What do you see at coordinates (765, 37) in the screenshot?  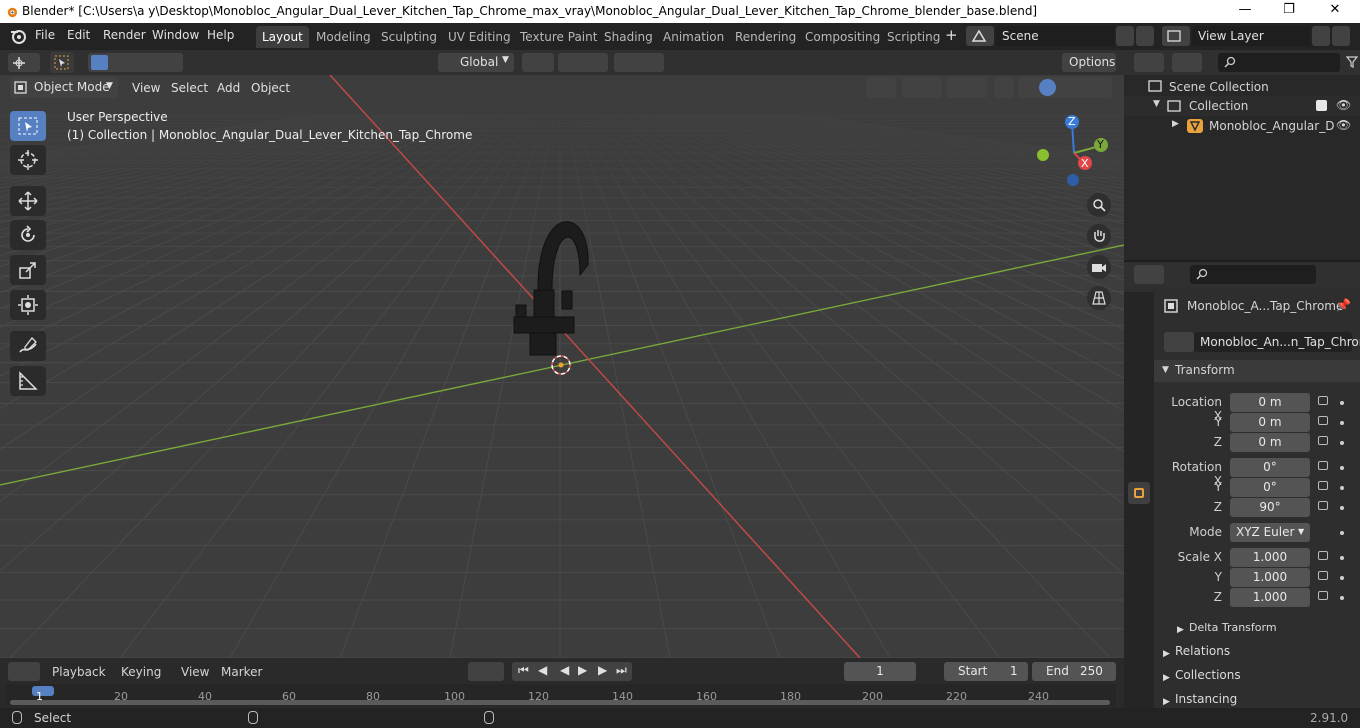 I see `tab-rendering: Rendering` at bounding box center [765, 37].